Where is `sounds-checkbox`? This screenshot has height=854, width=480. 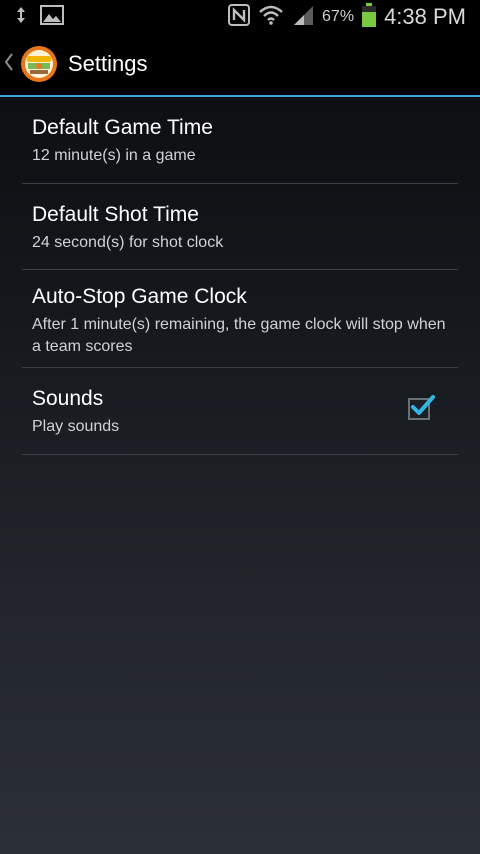 sounds-checkbox is located at coordinates (421, 407).